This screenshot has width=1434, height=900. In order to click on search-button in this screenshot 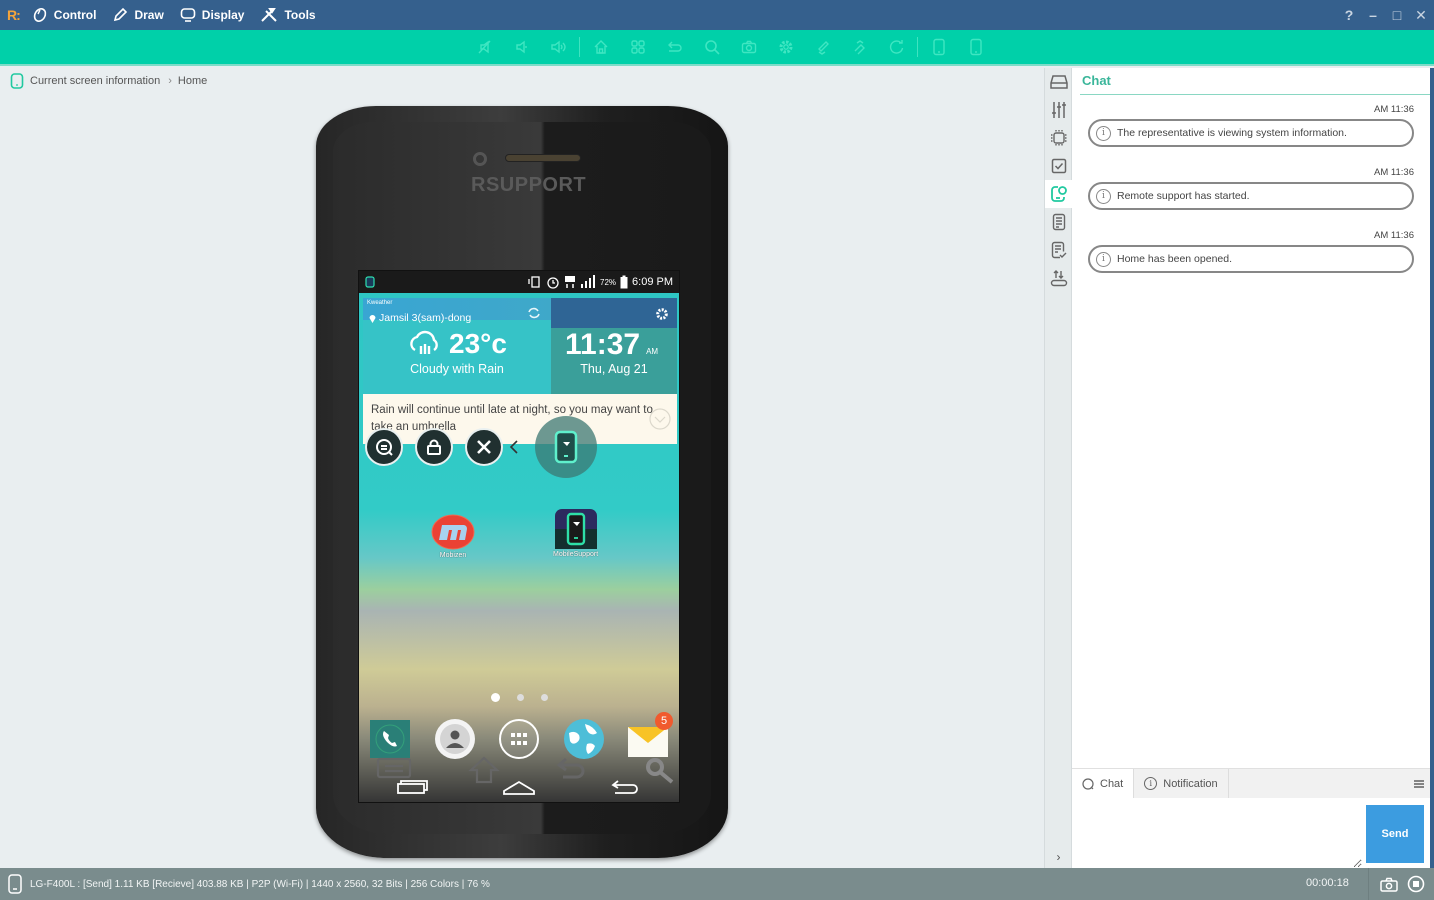, I will do `click(711, 47)`.